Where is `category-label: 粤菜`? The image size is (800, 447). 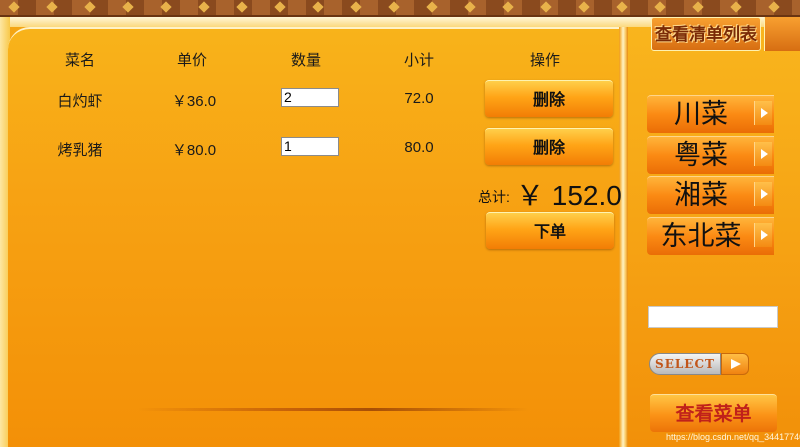
category-label: 粤菜 is located at coordinates (701, 155).